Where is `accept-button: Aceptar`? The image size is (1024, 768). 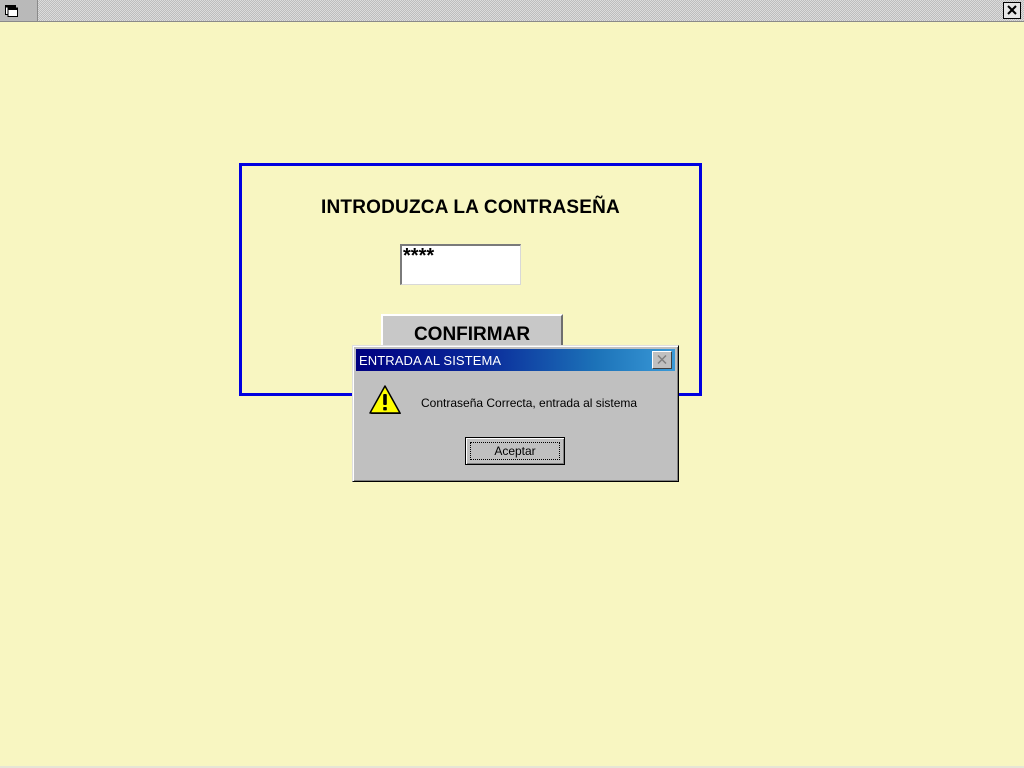
accept-button: Aceptar is located at coordinates (515, 451).